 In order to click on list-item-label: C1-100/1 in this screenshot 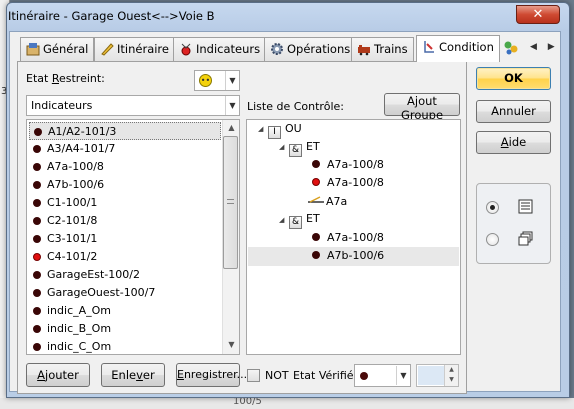, I will do `click(72, 202)`.